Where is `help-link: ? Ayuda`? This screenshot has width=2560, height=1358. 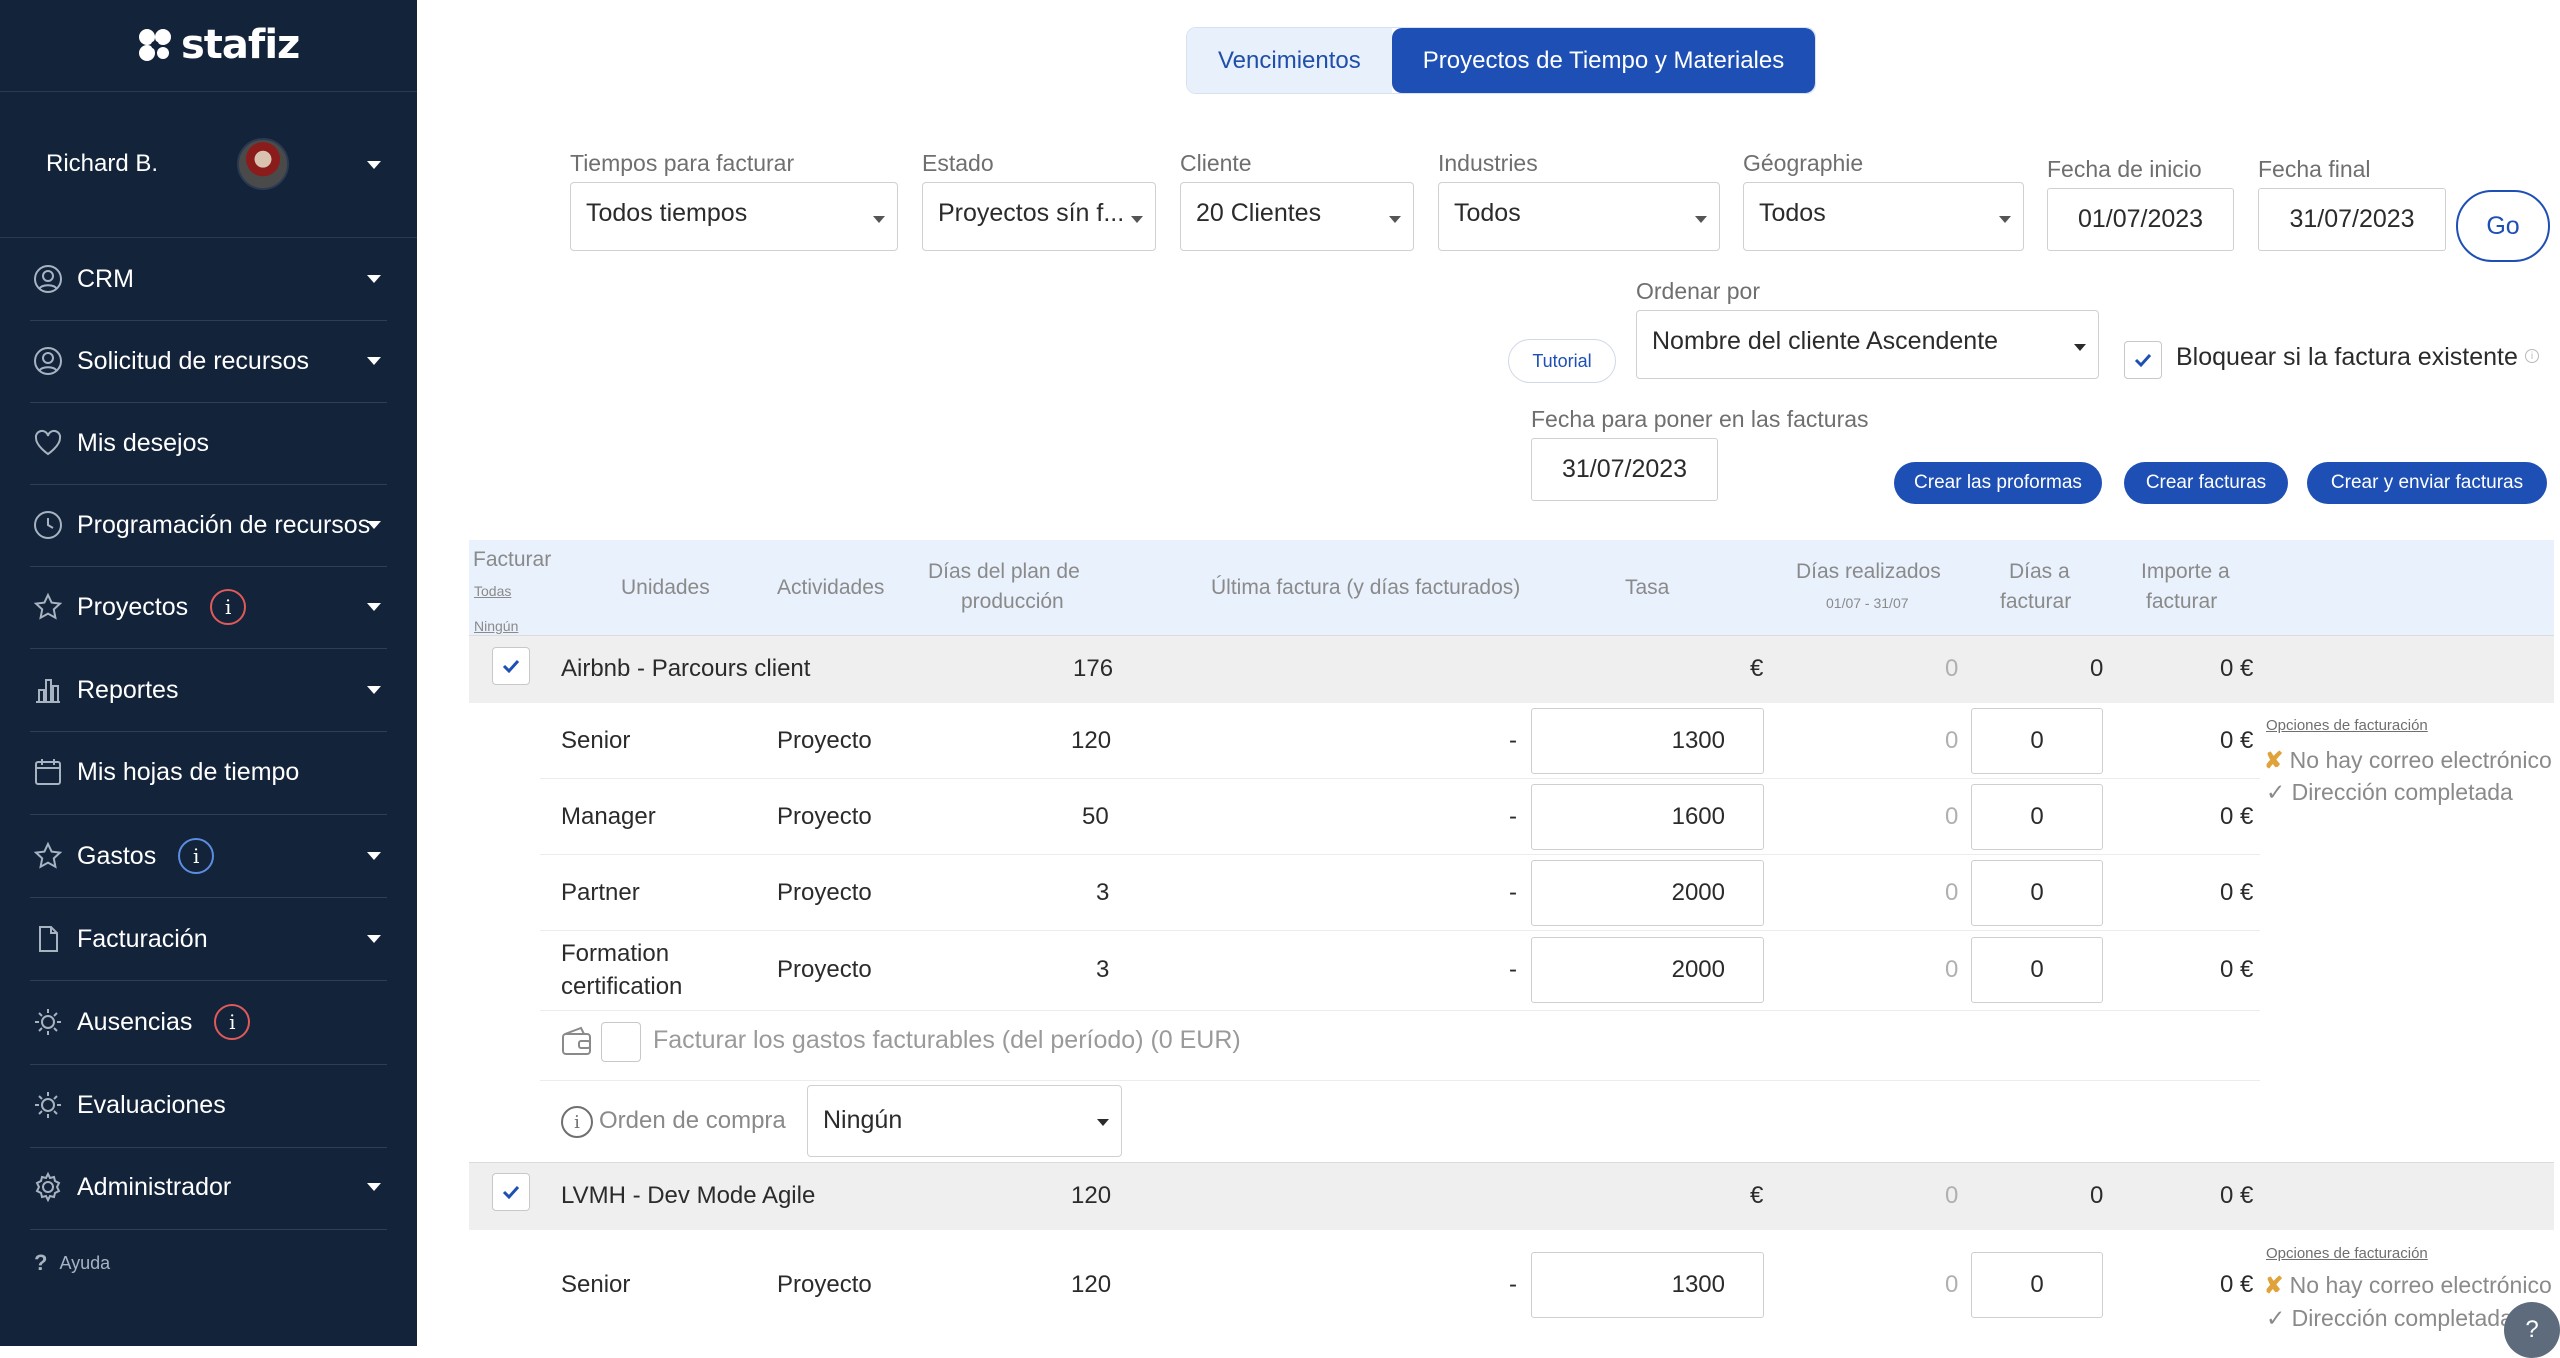
help-link: ? Ayuda is located at coordinates (72, 1263).